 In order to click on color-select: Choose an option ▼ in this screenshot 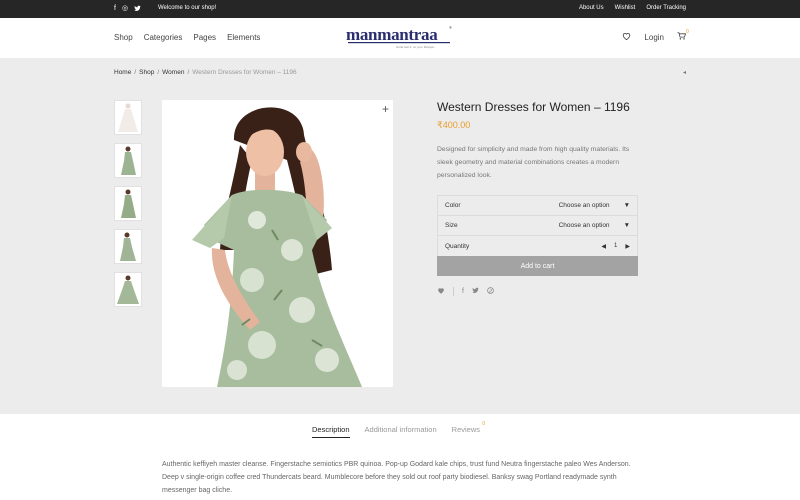, I will do `click(594, 205)`.